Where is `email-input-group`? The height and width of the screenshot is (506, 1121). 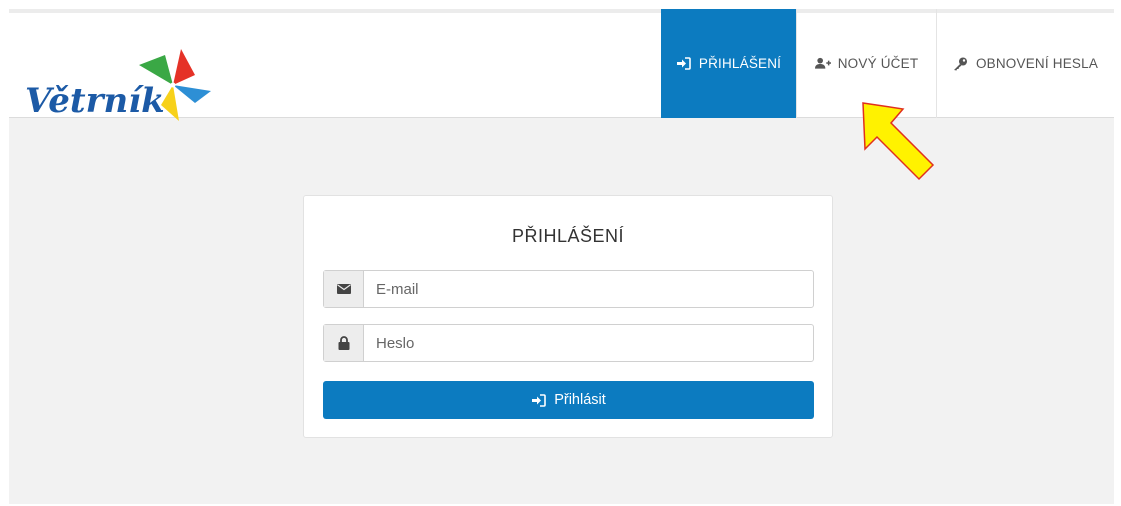
email-input-group is located at coordinates (568, 289).